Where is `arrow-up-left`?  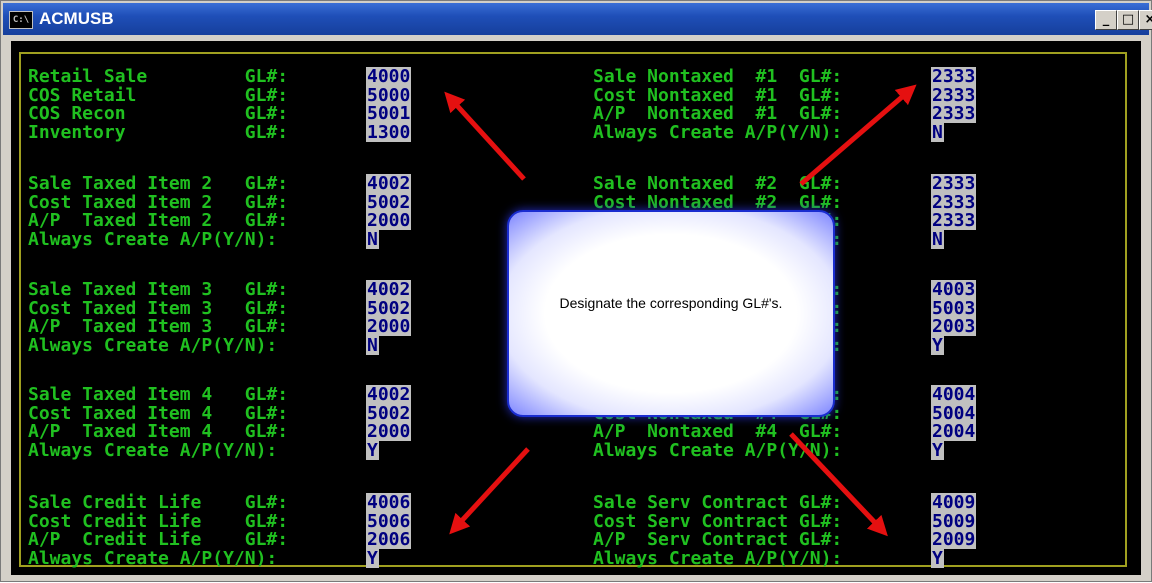
arrow-up-left is located at coordinates (485, 136).